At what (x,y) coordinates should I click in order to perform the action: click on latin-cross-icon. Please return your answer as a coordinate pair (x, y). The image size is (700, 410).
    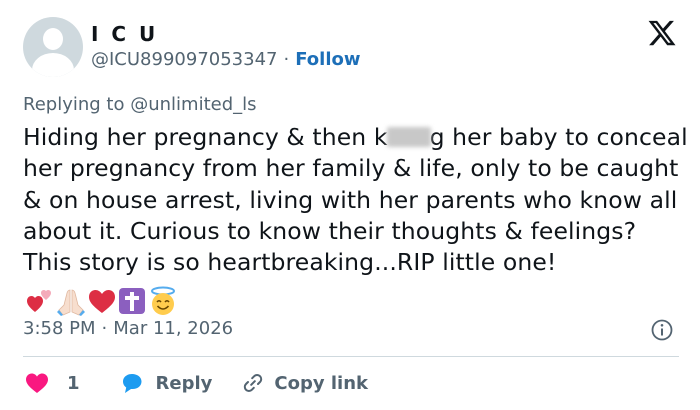
    Looking at the image, I should click on (132, 300).